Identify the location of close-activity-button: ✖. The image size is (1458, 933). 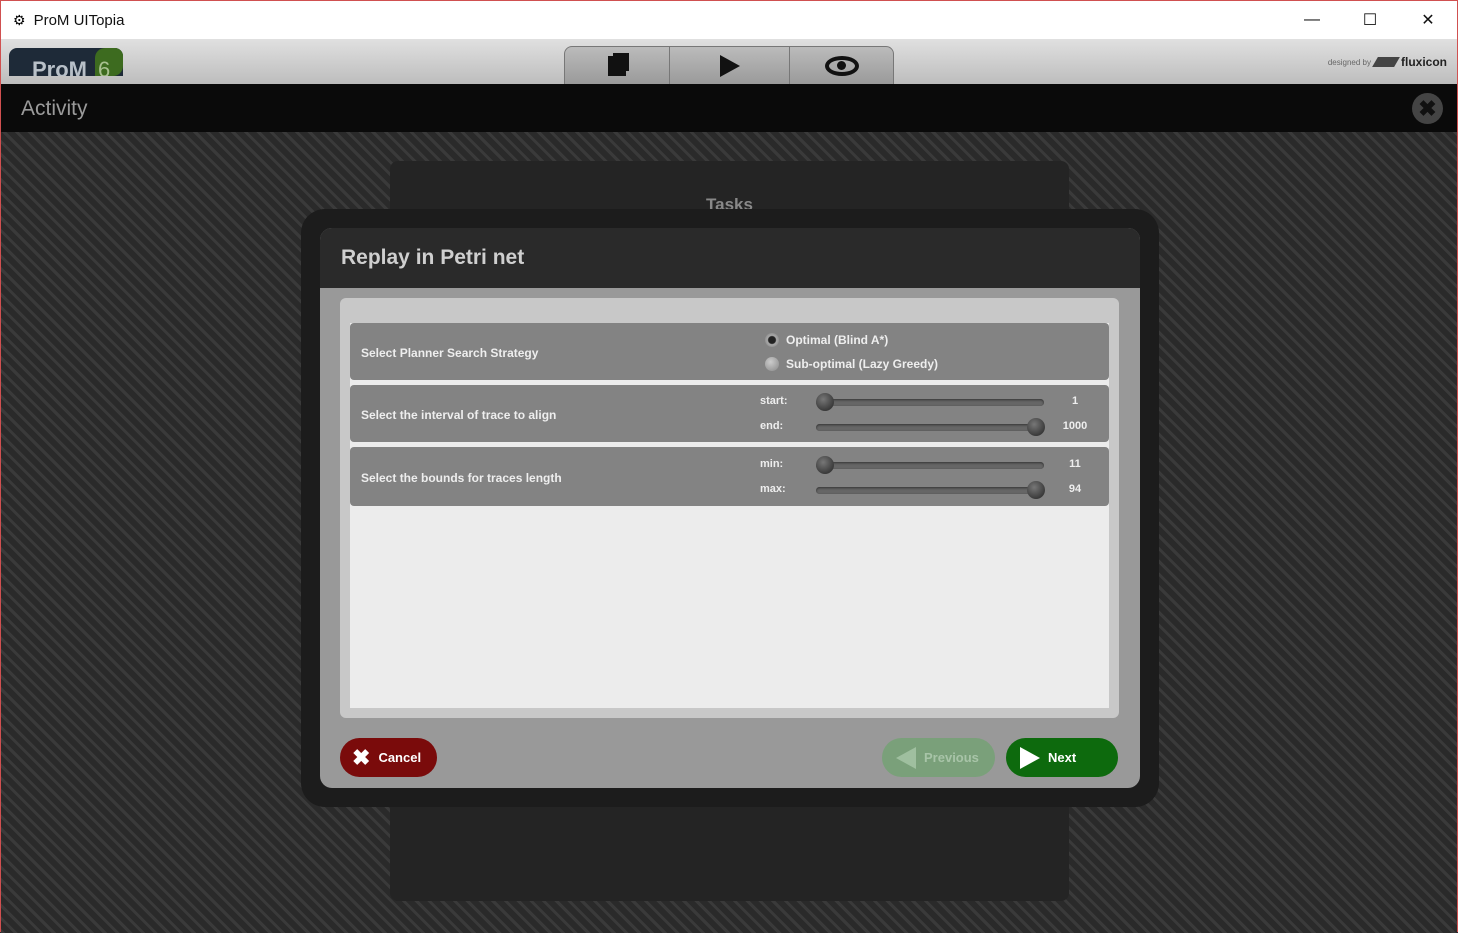
(1427, 108).